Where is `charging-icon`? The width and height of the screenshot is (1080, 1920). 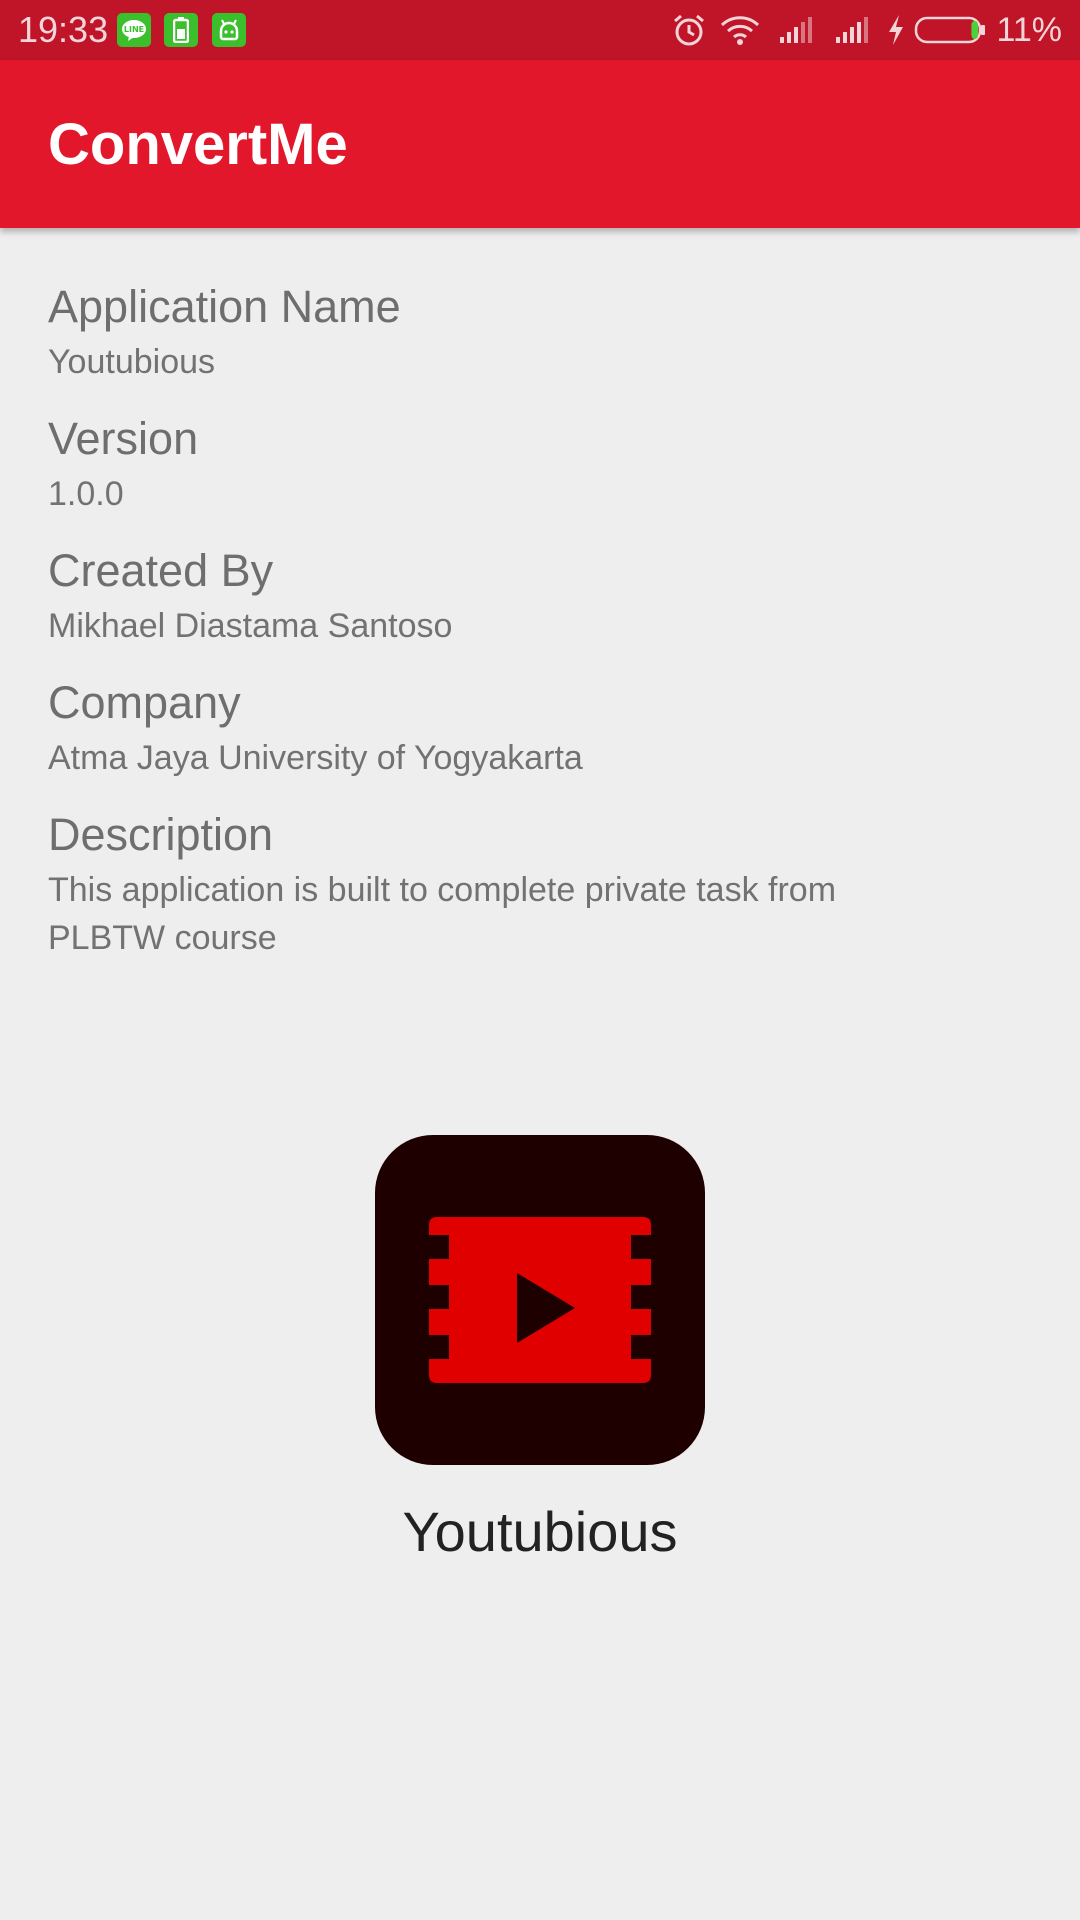 charging-icon is located at coordinates (896, 30).